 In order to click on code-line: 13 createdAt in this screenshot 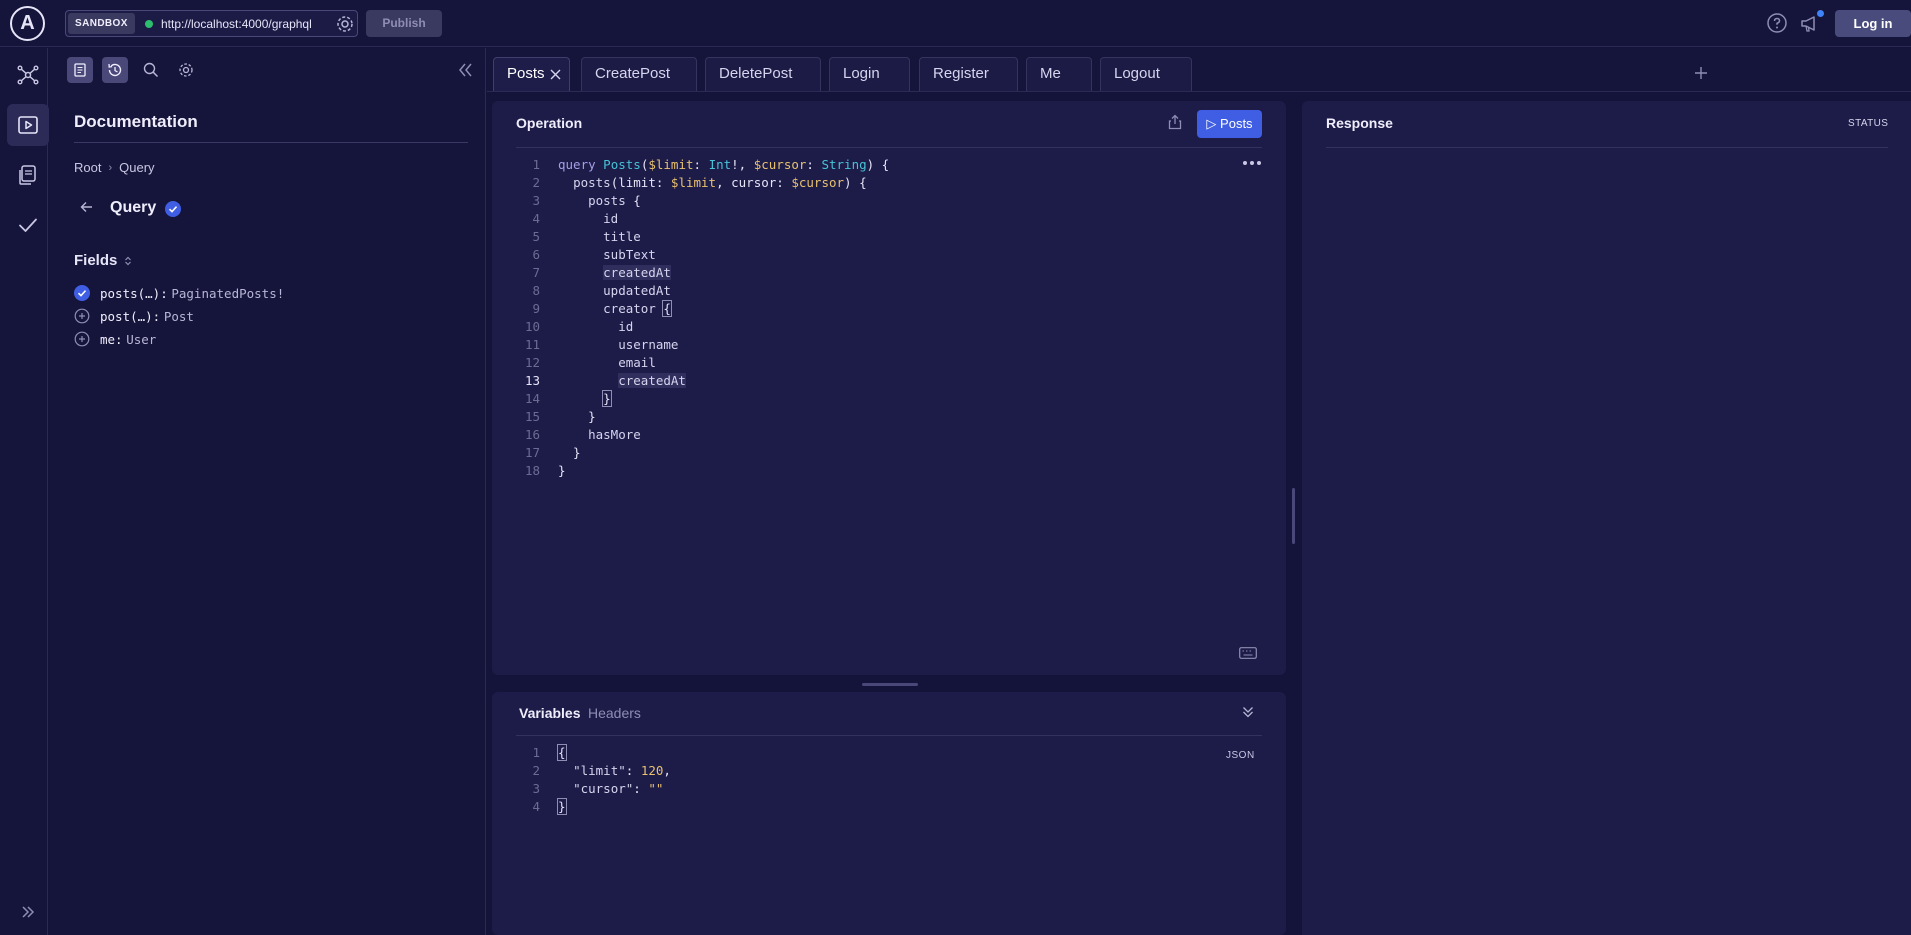, I will do `click(605, 380)`.